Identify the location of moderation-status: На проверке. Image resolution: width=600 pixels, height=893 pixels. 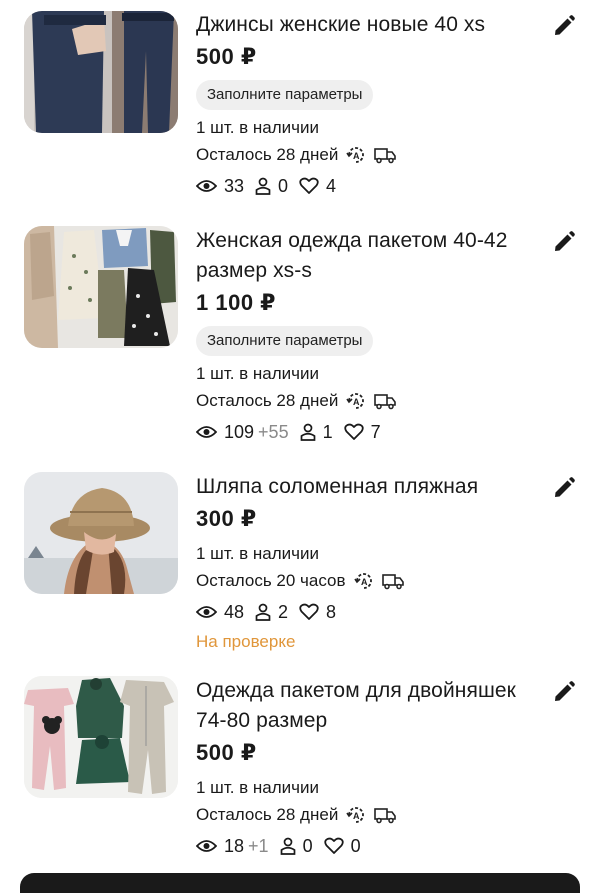
(246, 641).